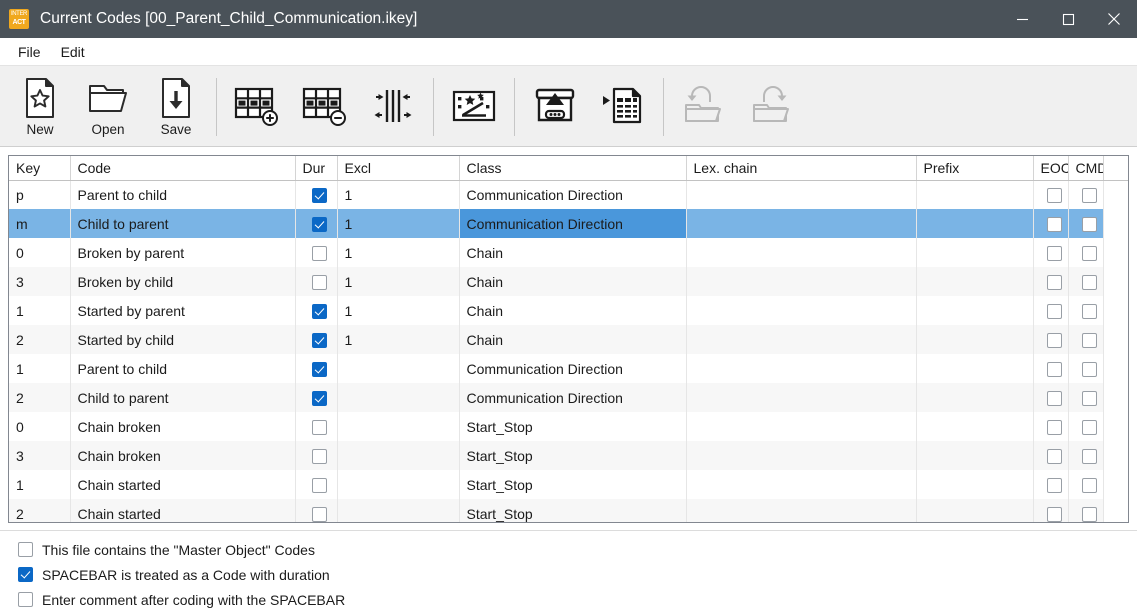 This screenshot has width=1137, height=614. Describe the element at coordinates (29, 52) in the screenshot. I see `menu-item-file: File` at that location.